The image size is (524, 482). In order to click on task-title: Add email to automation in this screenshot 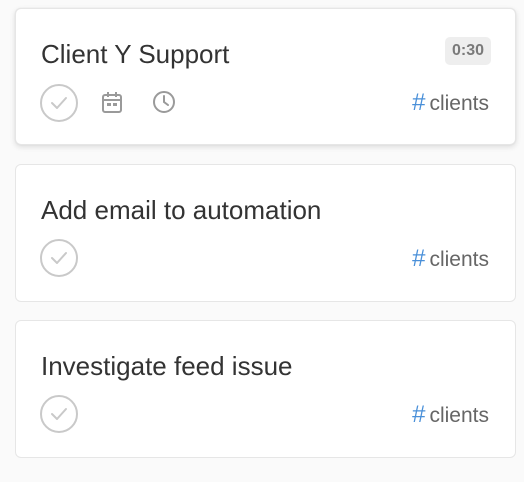, I will do `click(181, 210)`.